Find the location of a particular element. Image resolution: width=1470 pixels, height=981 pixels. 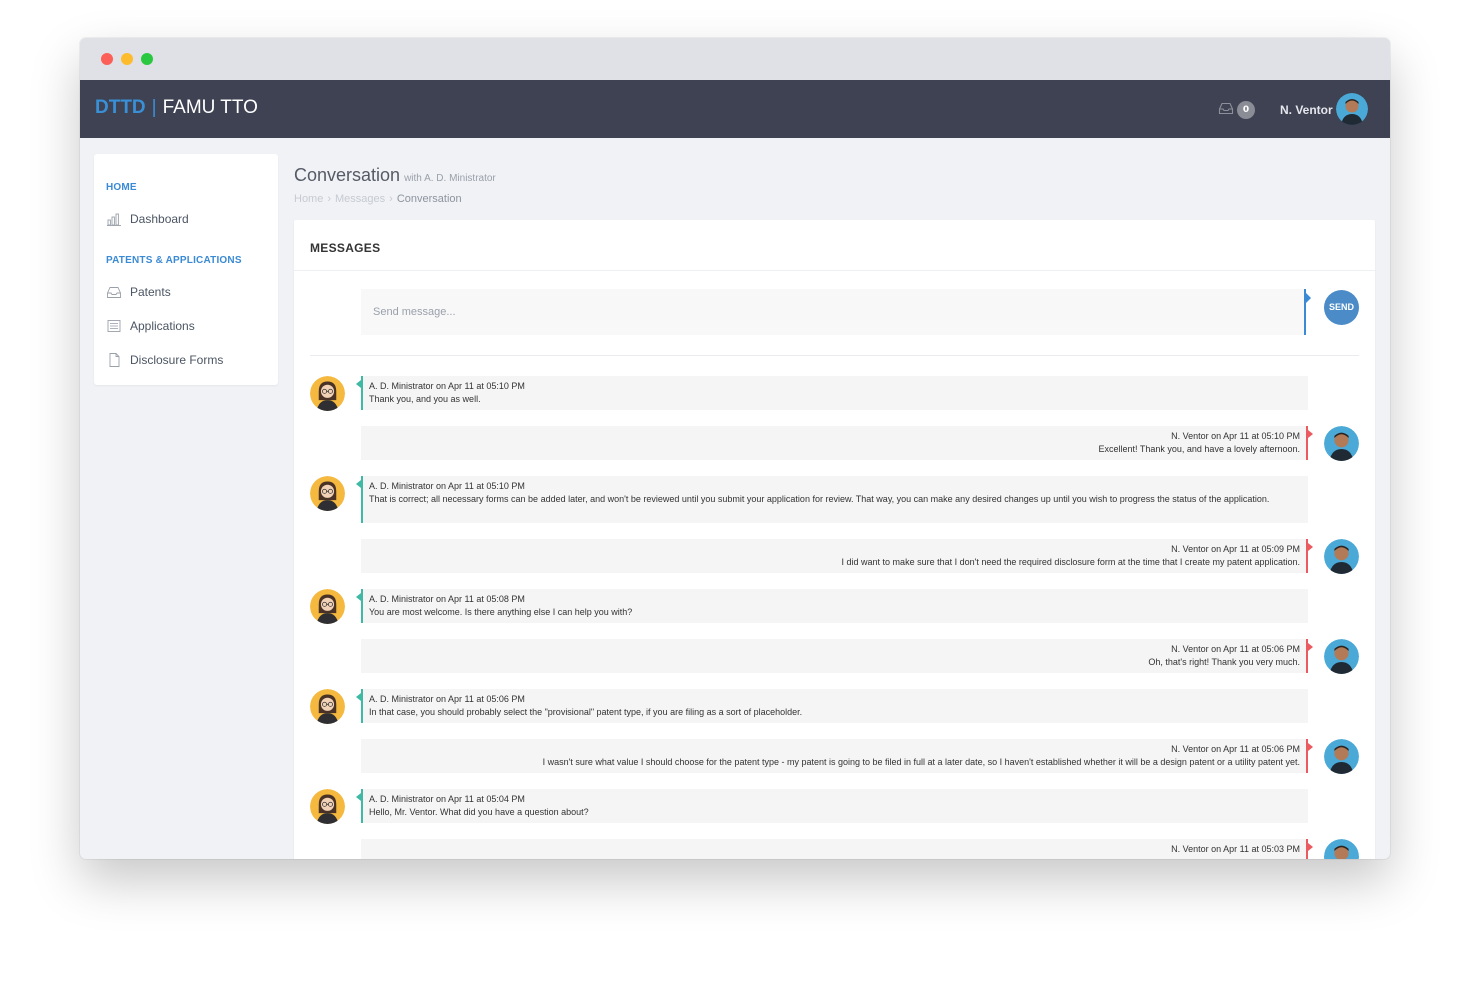

window-titlebar is located at coordinates (735, 59).